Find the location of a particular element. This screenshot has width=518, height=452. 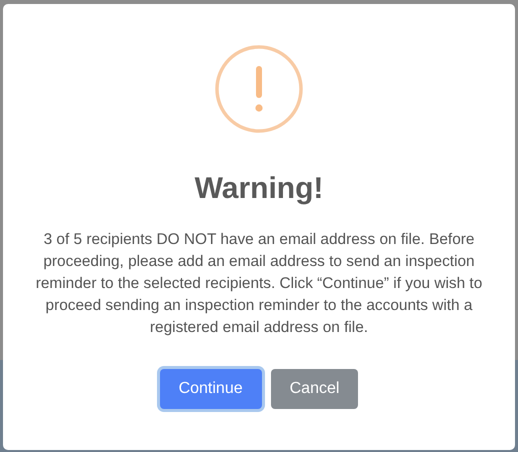

continue-button: Continue is located at coordinates (211, 389).